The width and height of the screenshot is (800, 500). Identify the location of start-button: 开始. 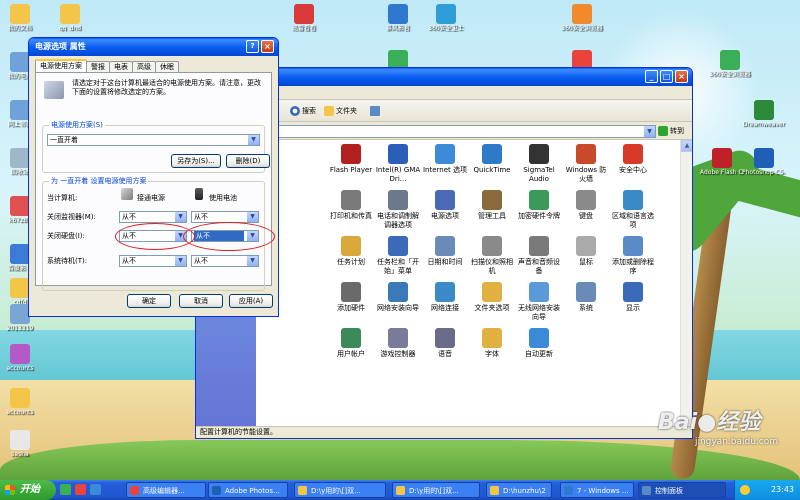
(28, 490).